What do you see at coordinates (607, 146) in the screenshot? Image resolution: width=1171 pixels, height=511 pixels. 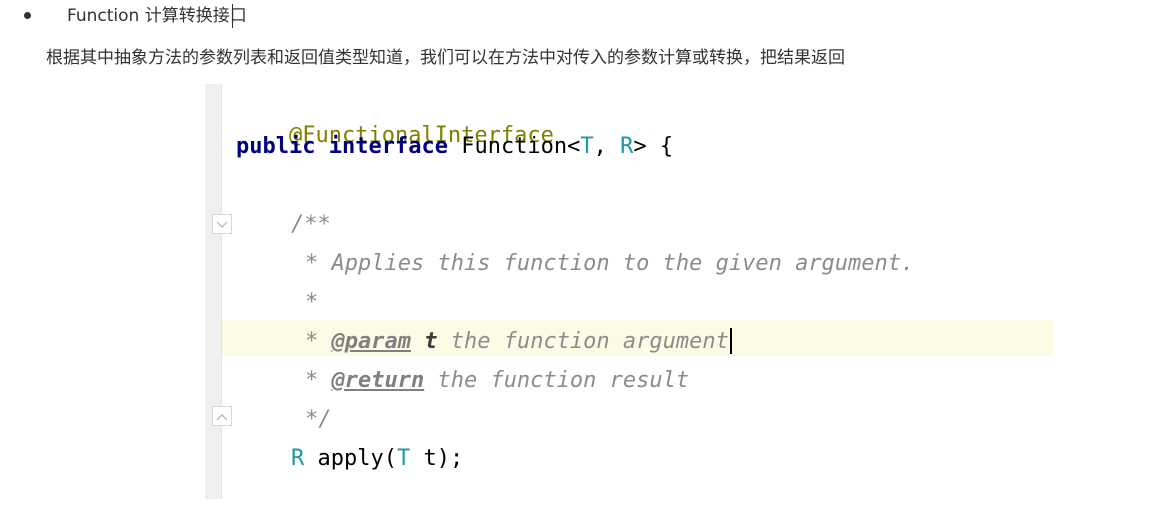 I see `comma: ,` at bounding box center [607, 146].